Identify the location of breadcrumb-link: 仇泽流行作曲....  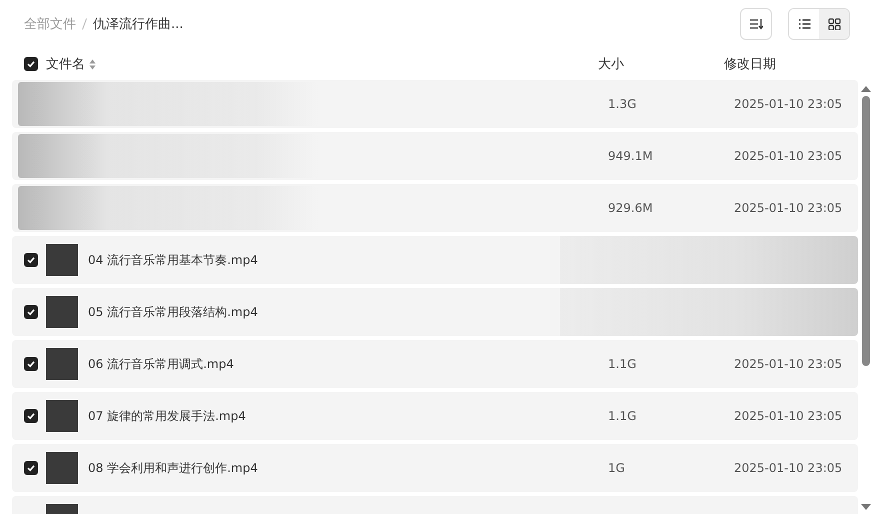
(138, 24).